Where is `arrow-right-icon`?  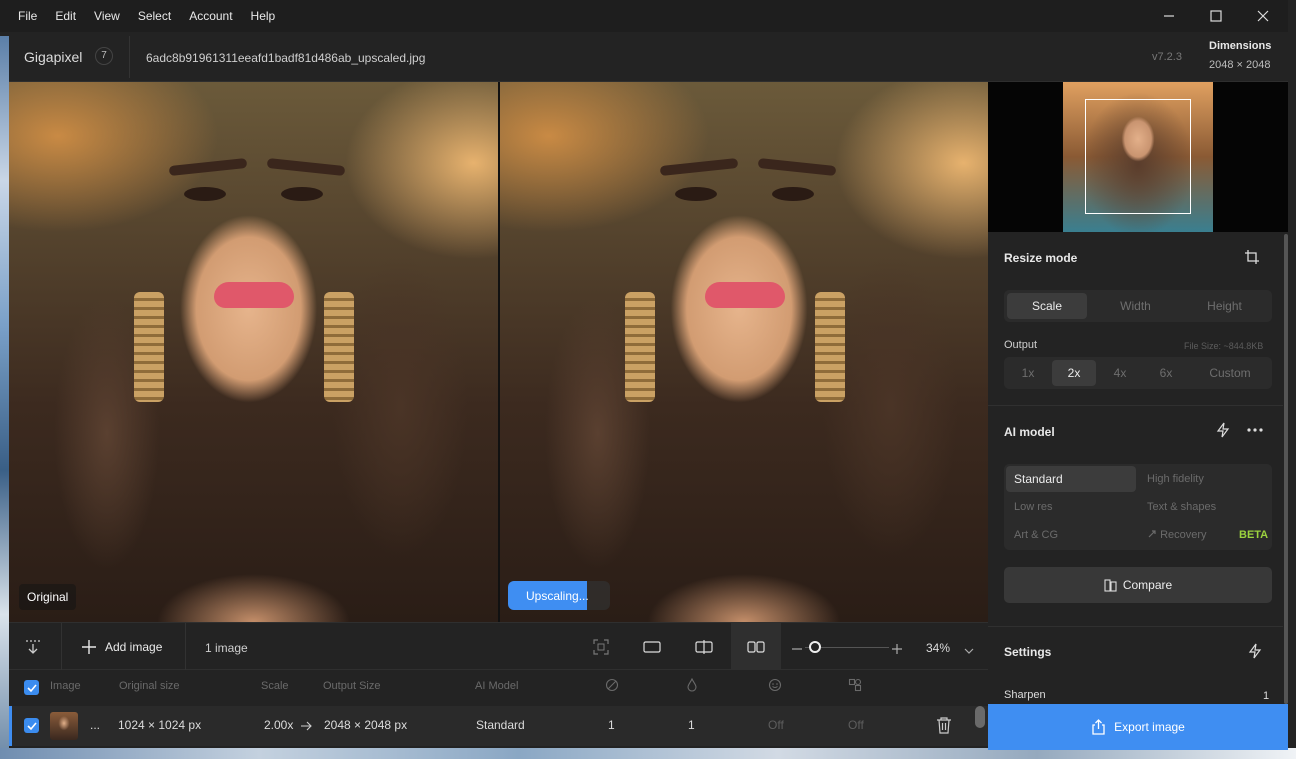
arrow-right-icon is located at coordinates (306, 726).